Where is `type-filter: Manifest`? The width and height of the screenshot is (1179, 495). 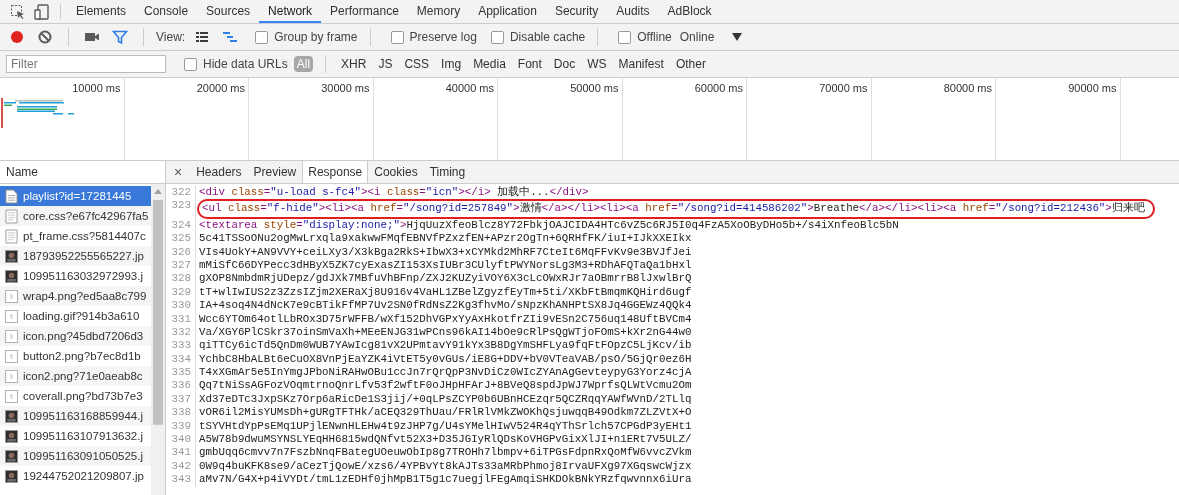
type-filter: Manifest is located at coordinates (641, 64).